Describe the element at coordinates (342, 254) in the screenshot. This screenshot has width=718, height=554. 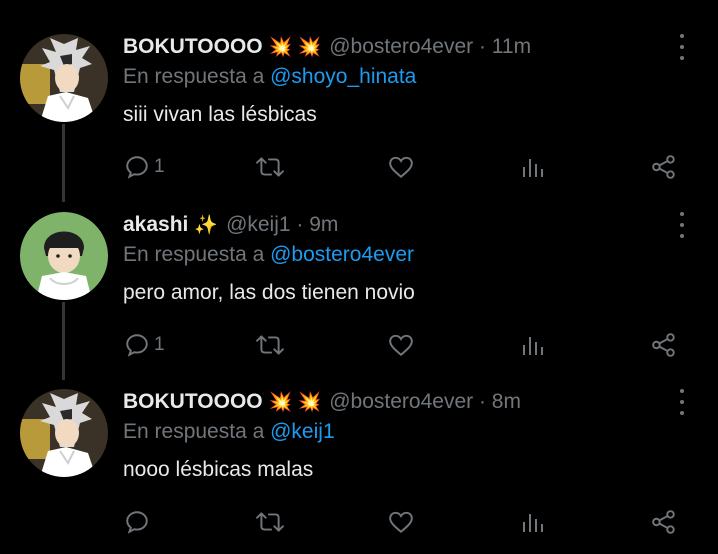
I see `replying-mention: @bostero4ever` at that location.